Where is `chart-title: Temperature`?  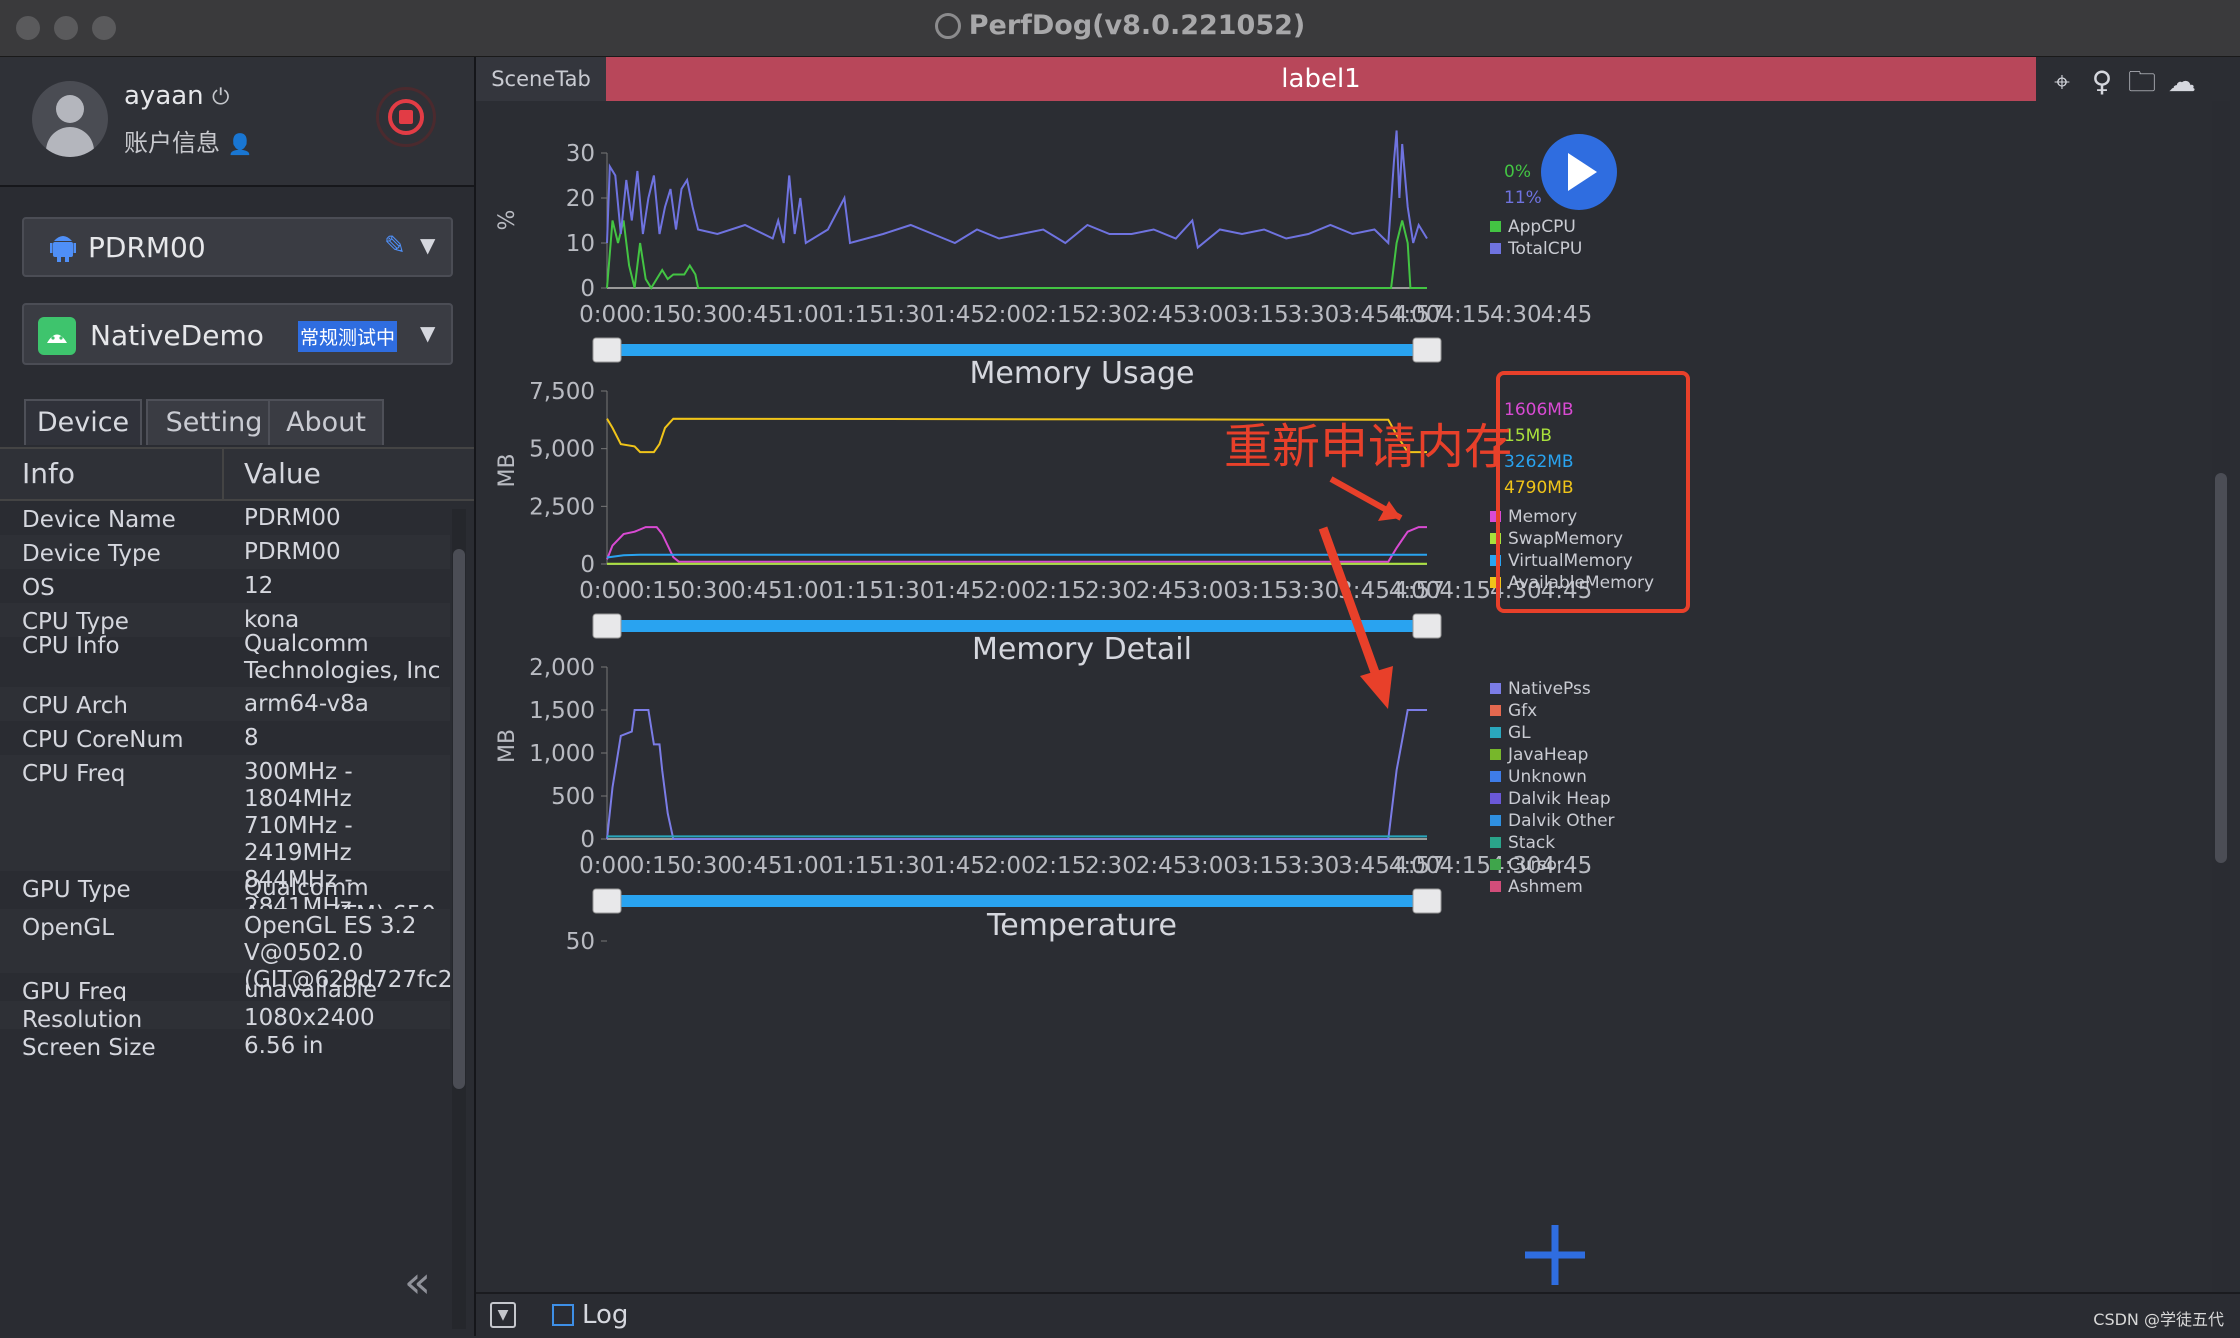
chart-title: Temperature is located at coordinates (1081, 925).